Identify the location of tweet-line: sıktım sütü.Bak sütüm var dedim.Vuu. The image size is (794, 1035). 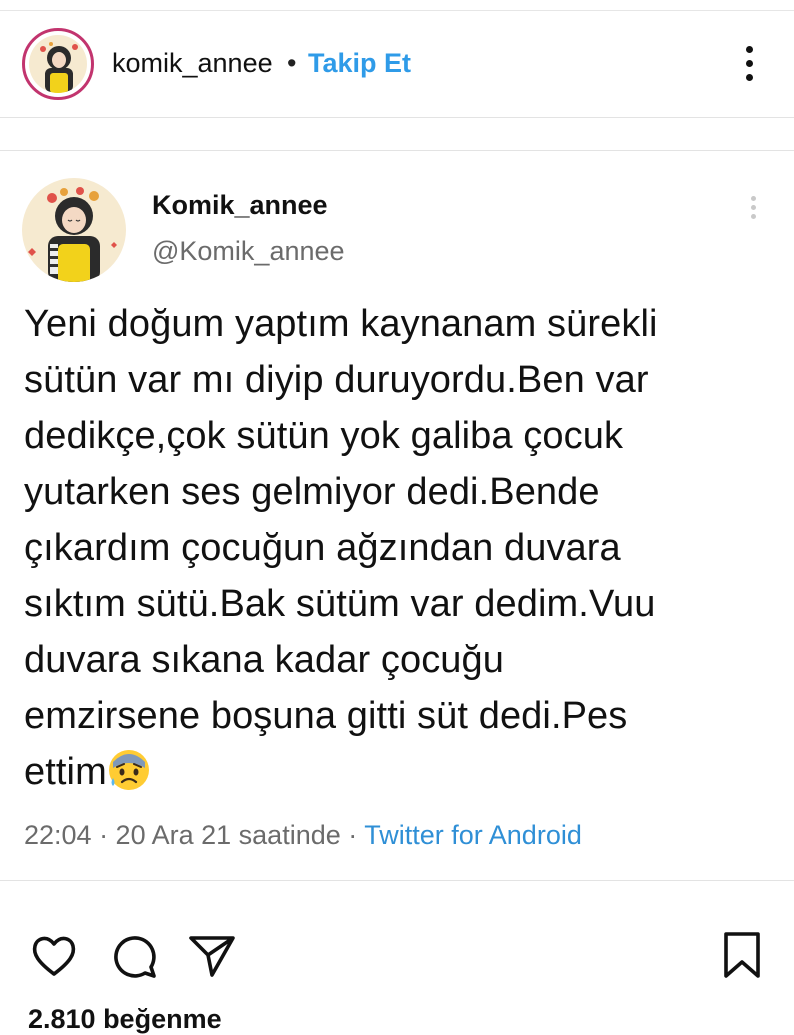
(340, 604).